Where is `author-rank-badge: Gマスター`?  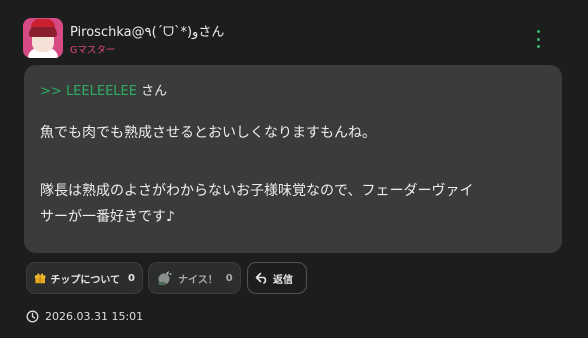 author-rank-badge: Gマスター is located at coordinates (93, 50).